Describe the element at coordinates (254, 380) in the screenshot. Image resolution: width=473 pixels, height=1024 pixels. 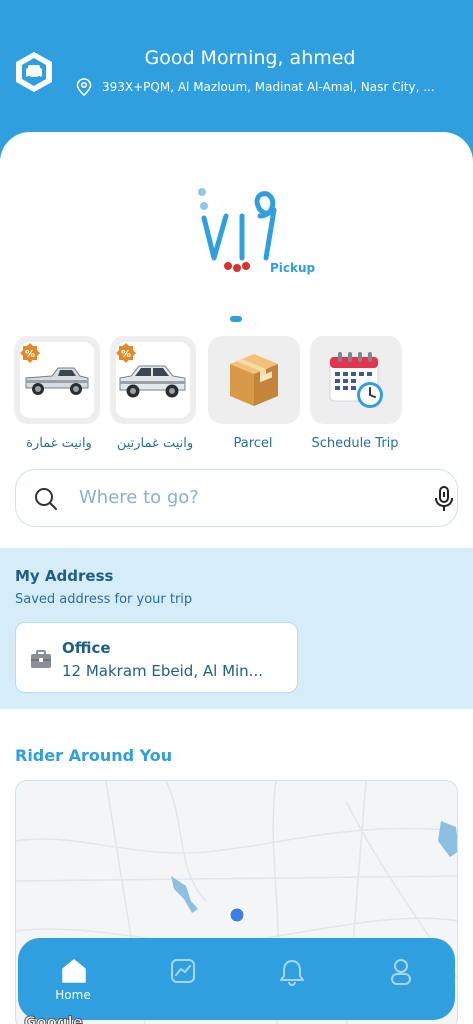
I see `box-icon` at that location.